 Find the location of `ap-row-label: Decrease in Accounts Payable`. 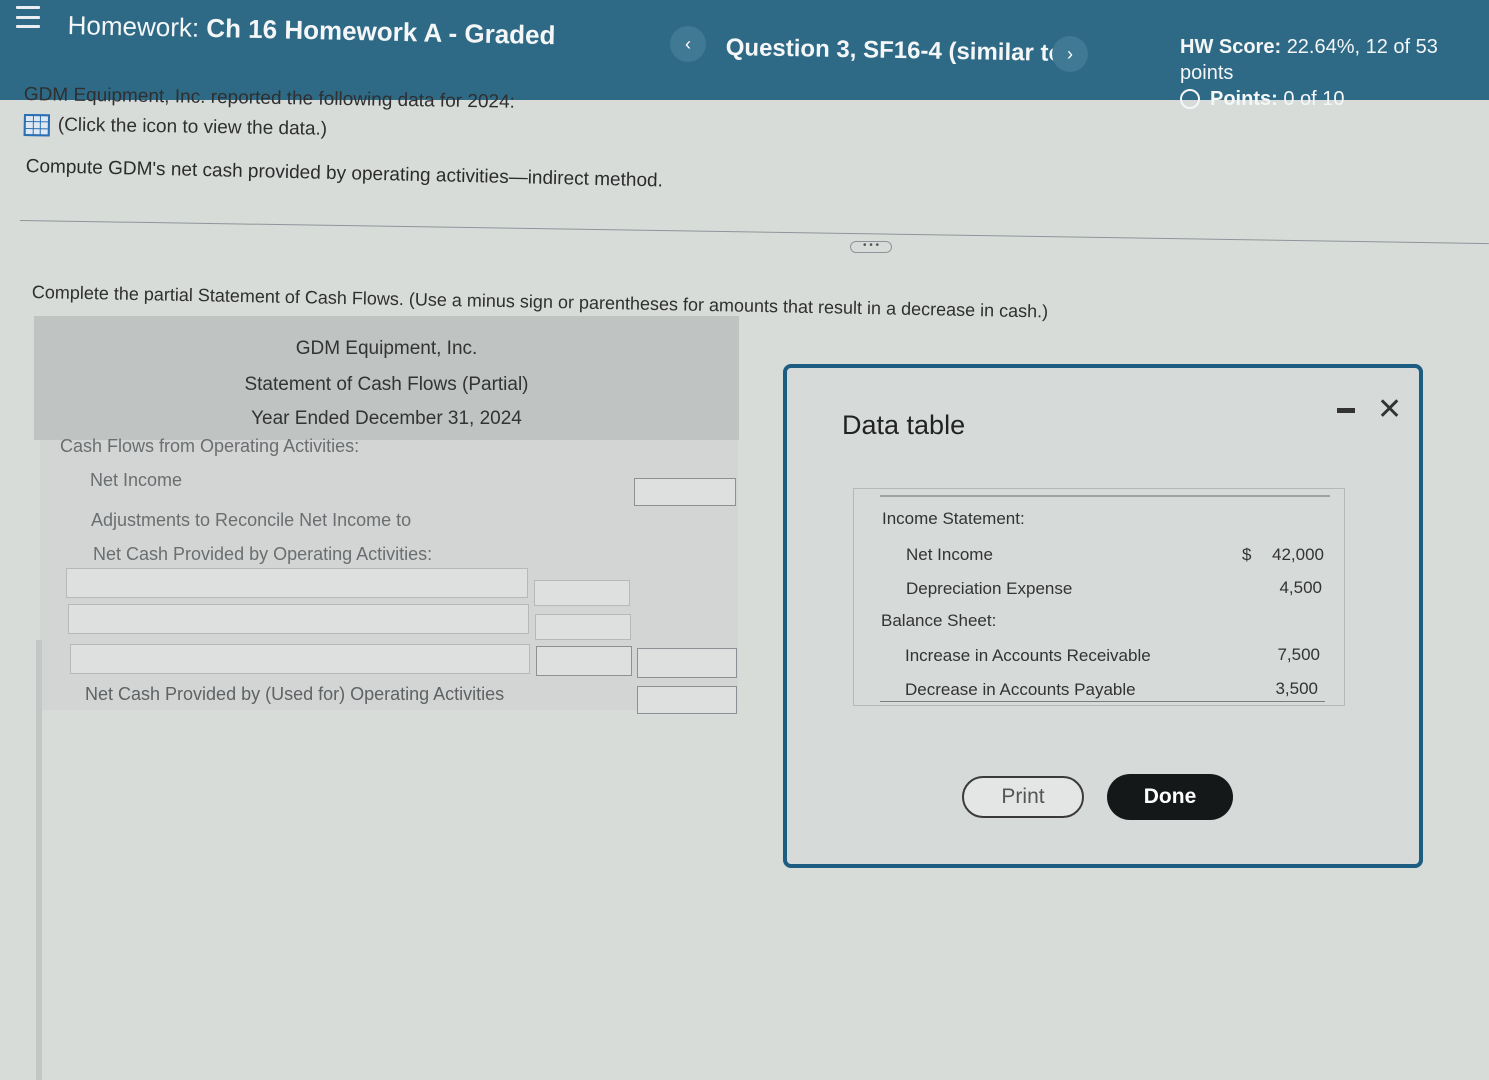

ap-row-label: Decrease in Accounts Payable is located at coordinates (1020, 689).